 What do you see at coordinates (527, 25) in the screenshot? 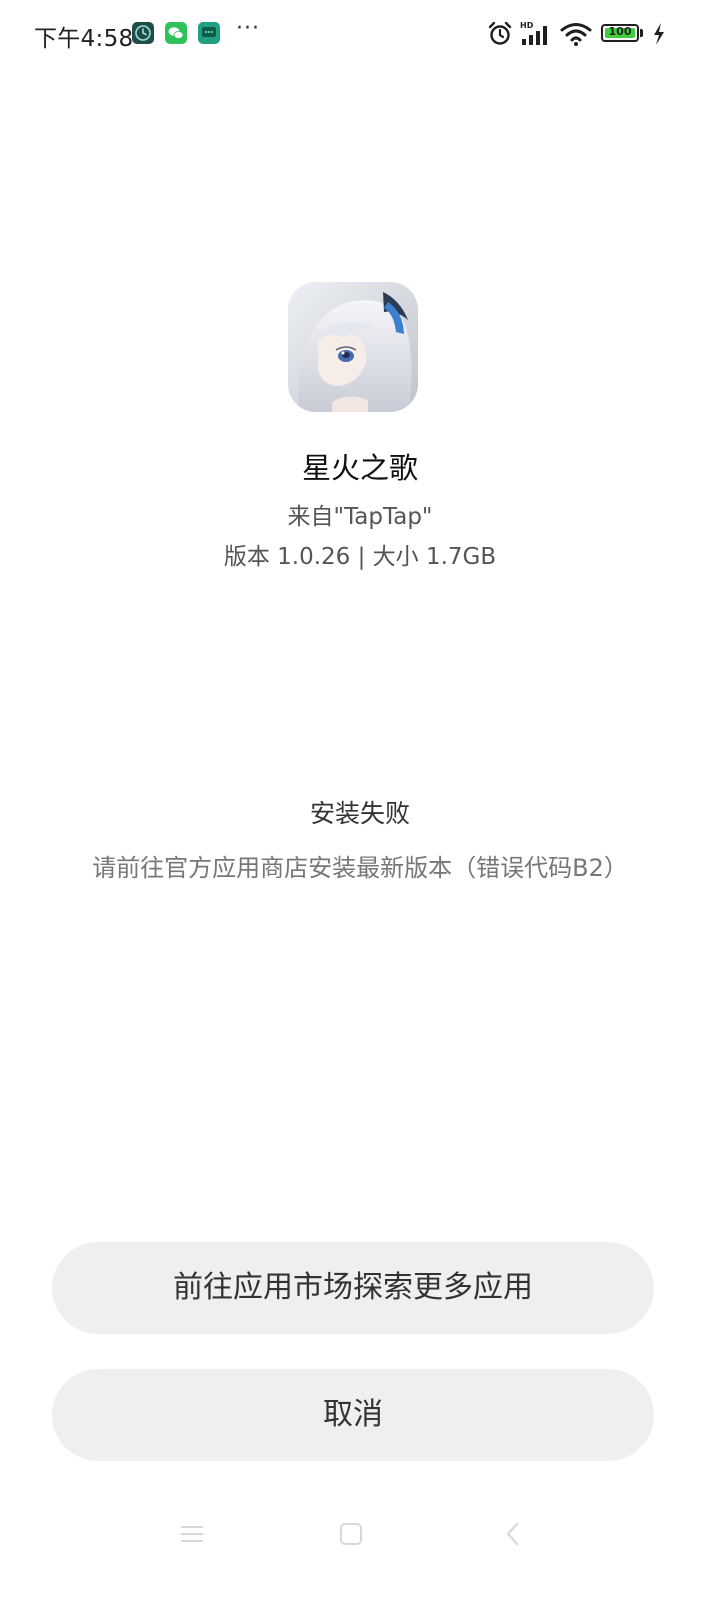
I see `svg-text: HD` at bounding box center [527, 25].